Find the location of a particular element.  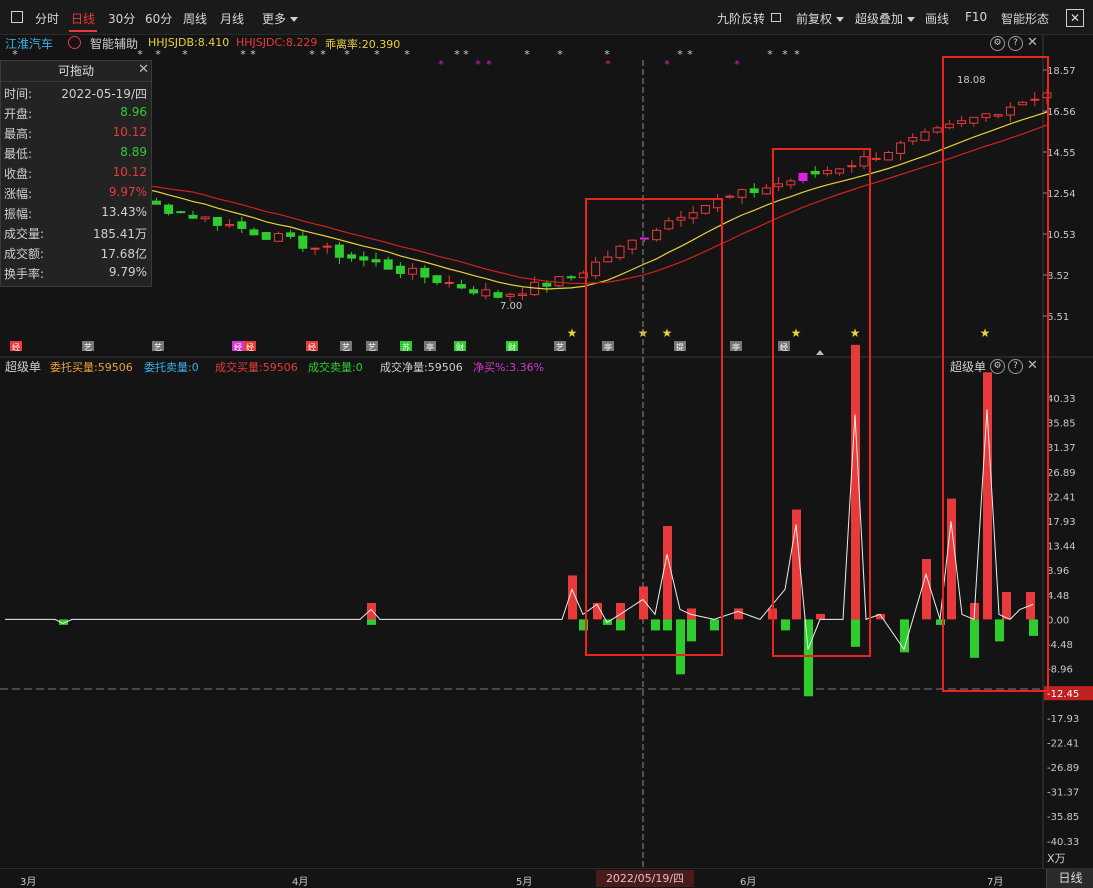

order-sell: 委托卖量:0 is located at coordinates (171, 367).